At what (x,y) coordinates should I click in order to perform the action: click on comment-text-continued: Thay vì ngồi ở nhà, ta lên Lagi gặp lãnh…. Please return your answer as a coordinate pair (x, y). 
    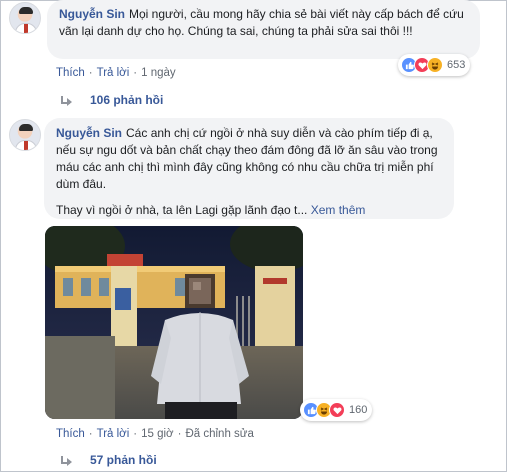
    Looking at the image, I should click on (182, 210).